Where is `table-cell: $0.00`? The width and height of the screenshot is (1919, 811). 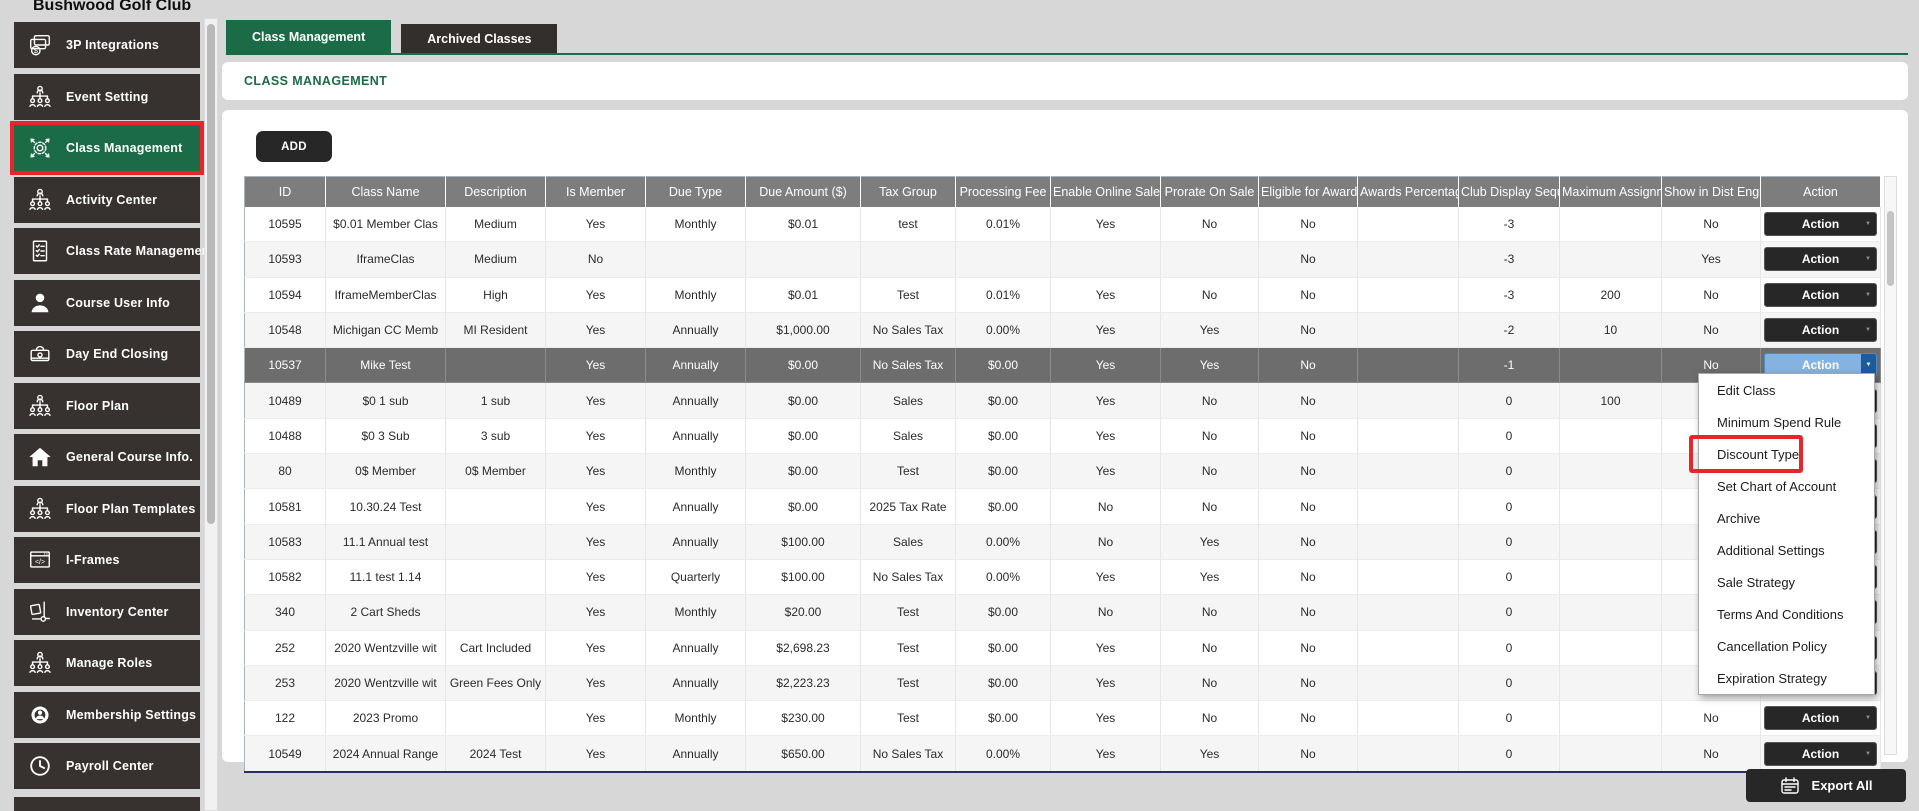 table-cell: $0.00 is located at coordinates (803, 365).